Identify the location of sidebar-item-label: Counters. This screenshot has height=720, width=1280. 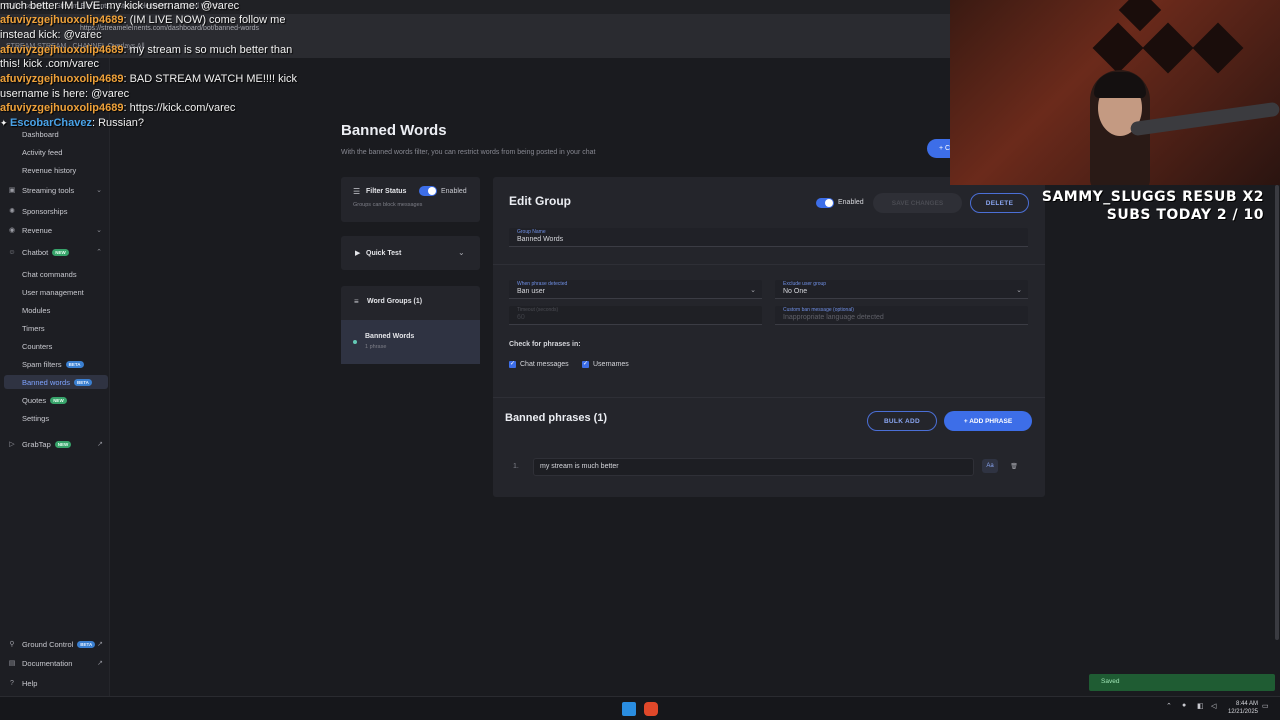
(37, 346).